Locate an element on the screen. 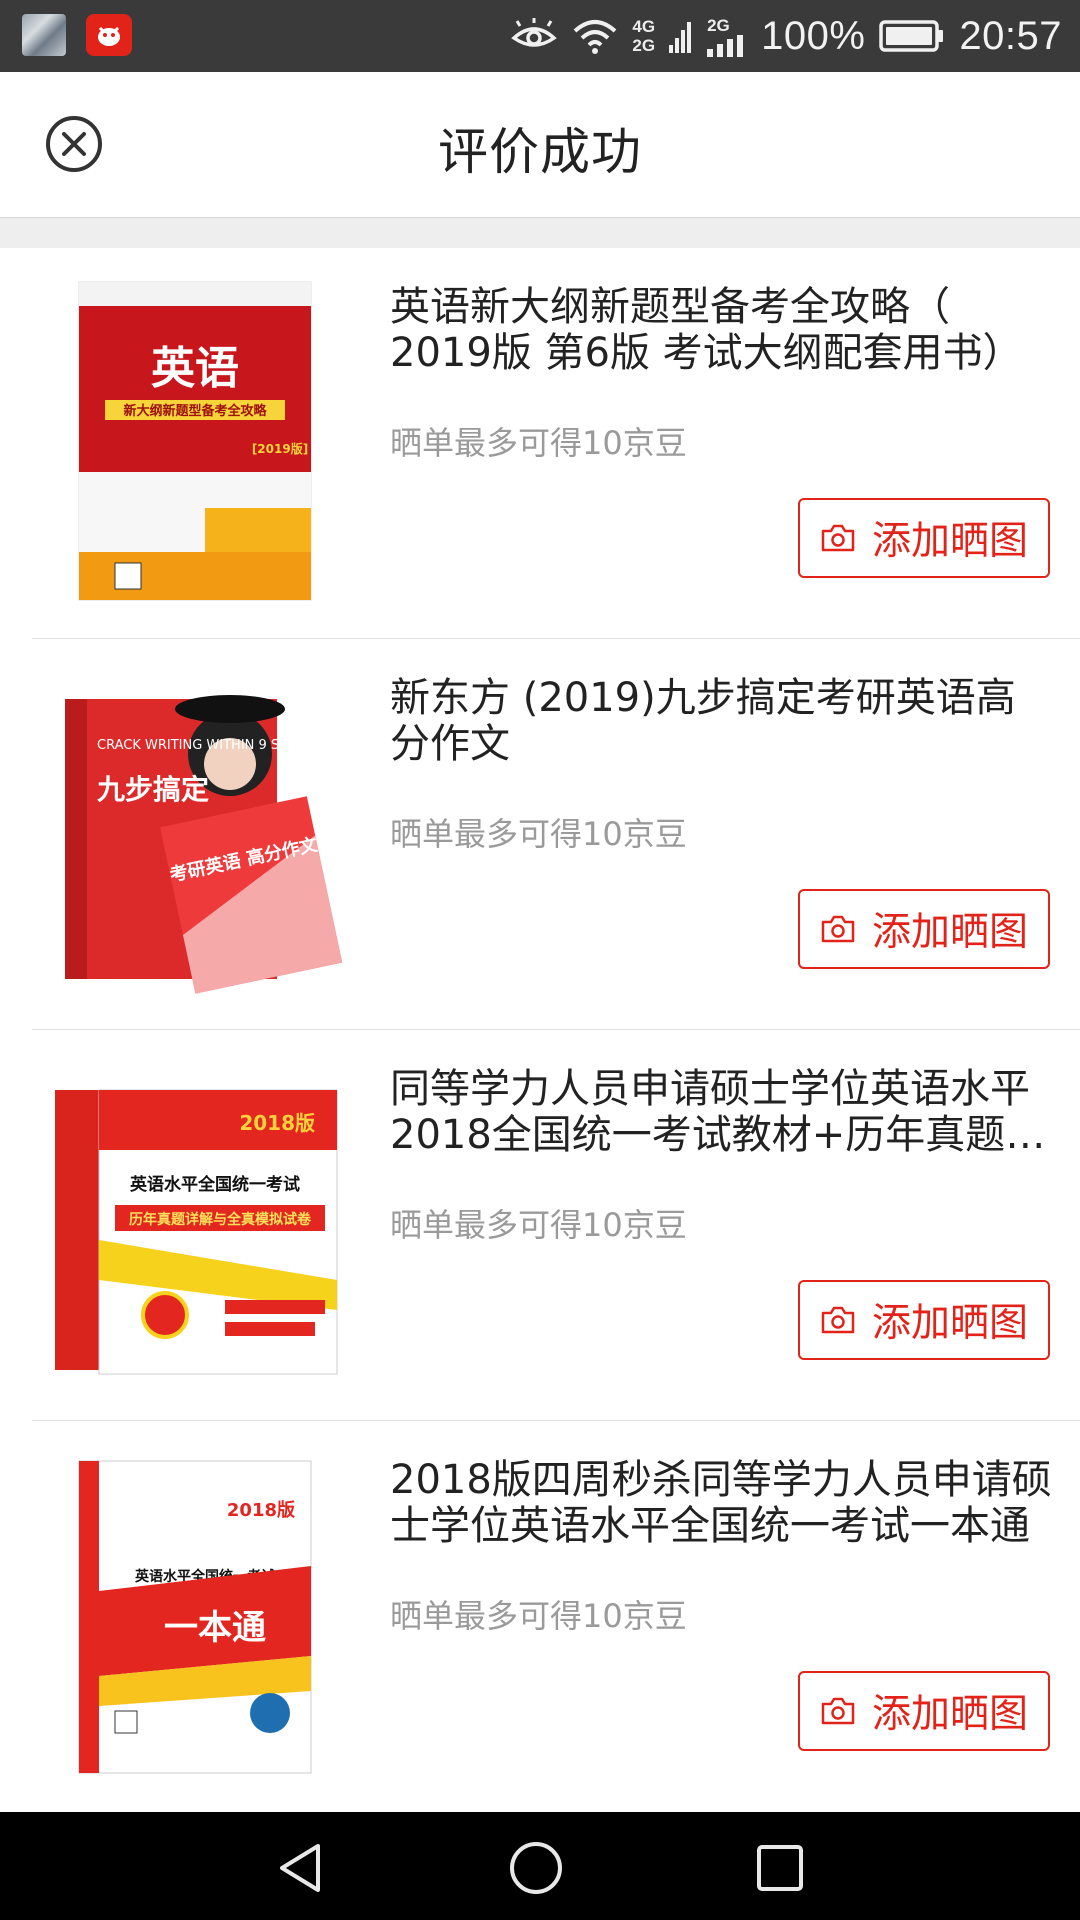  cover-main-text: 一本通 is located at coordinates (215, 1628).